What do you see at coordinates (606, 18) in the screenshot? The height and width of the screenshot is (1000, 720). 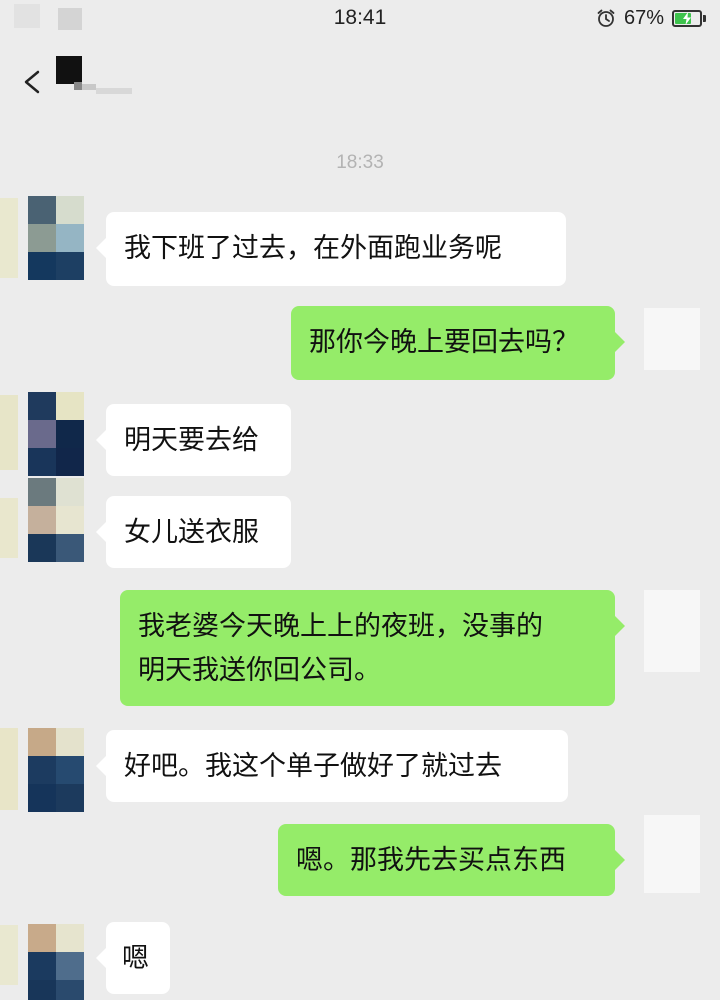 I see `alarm-clock-icon` at bounding box center [606, 18].